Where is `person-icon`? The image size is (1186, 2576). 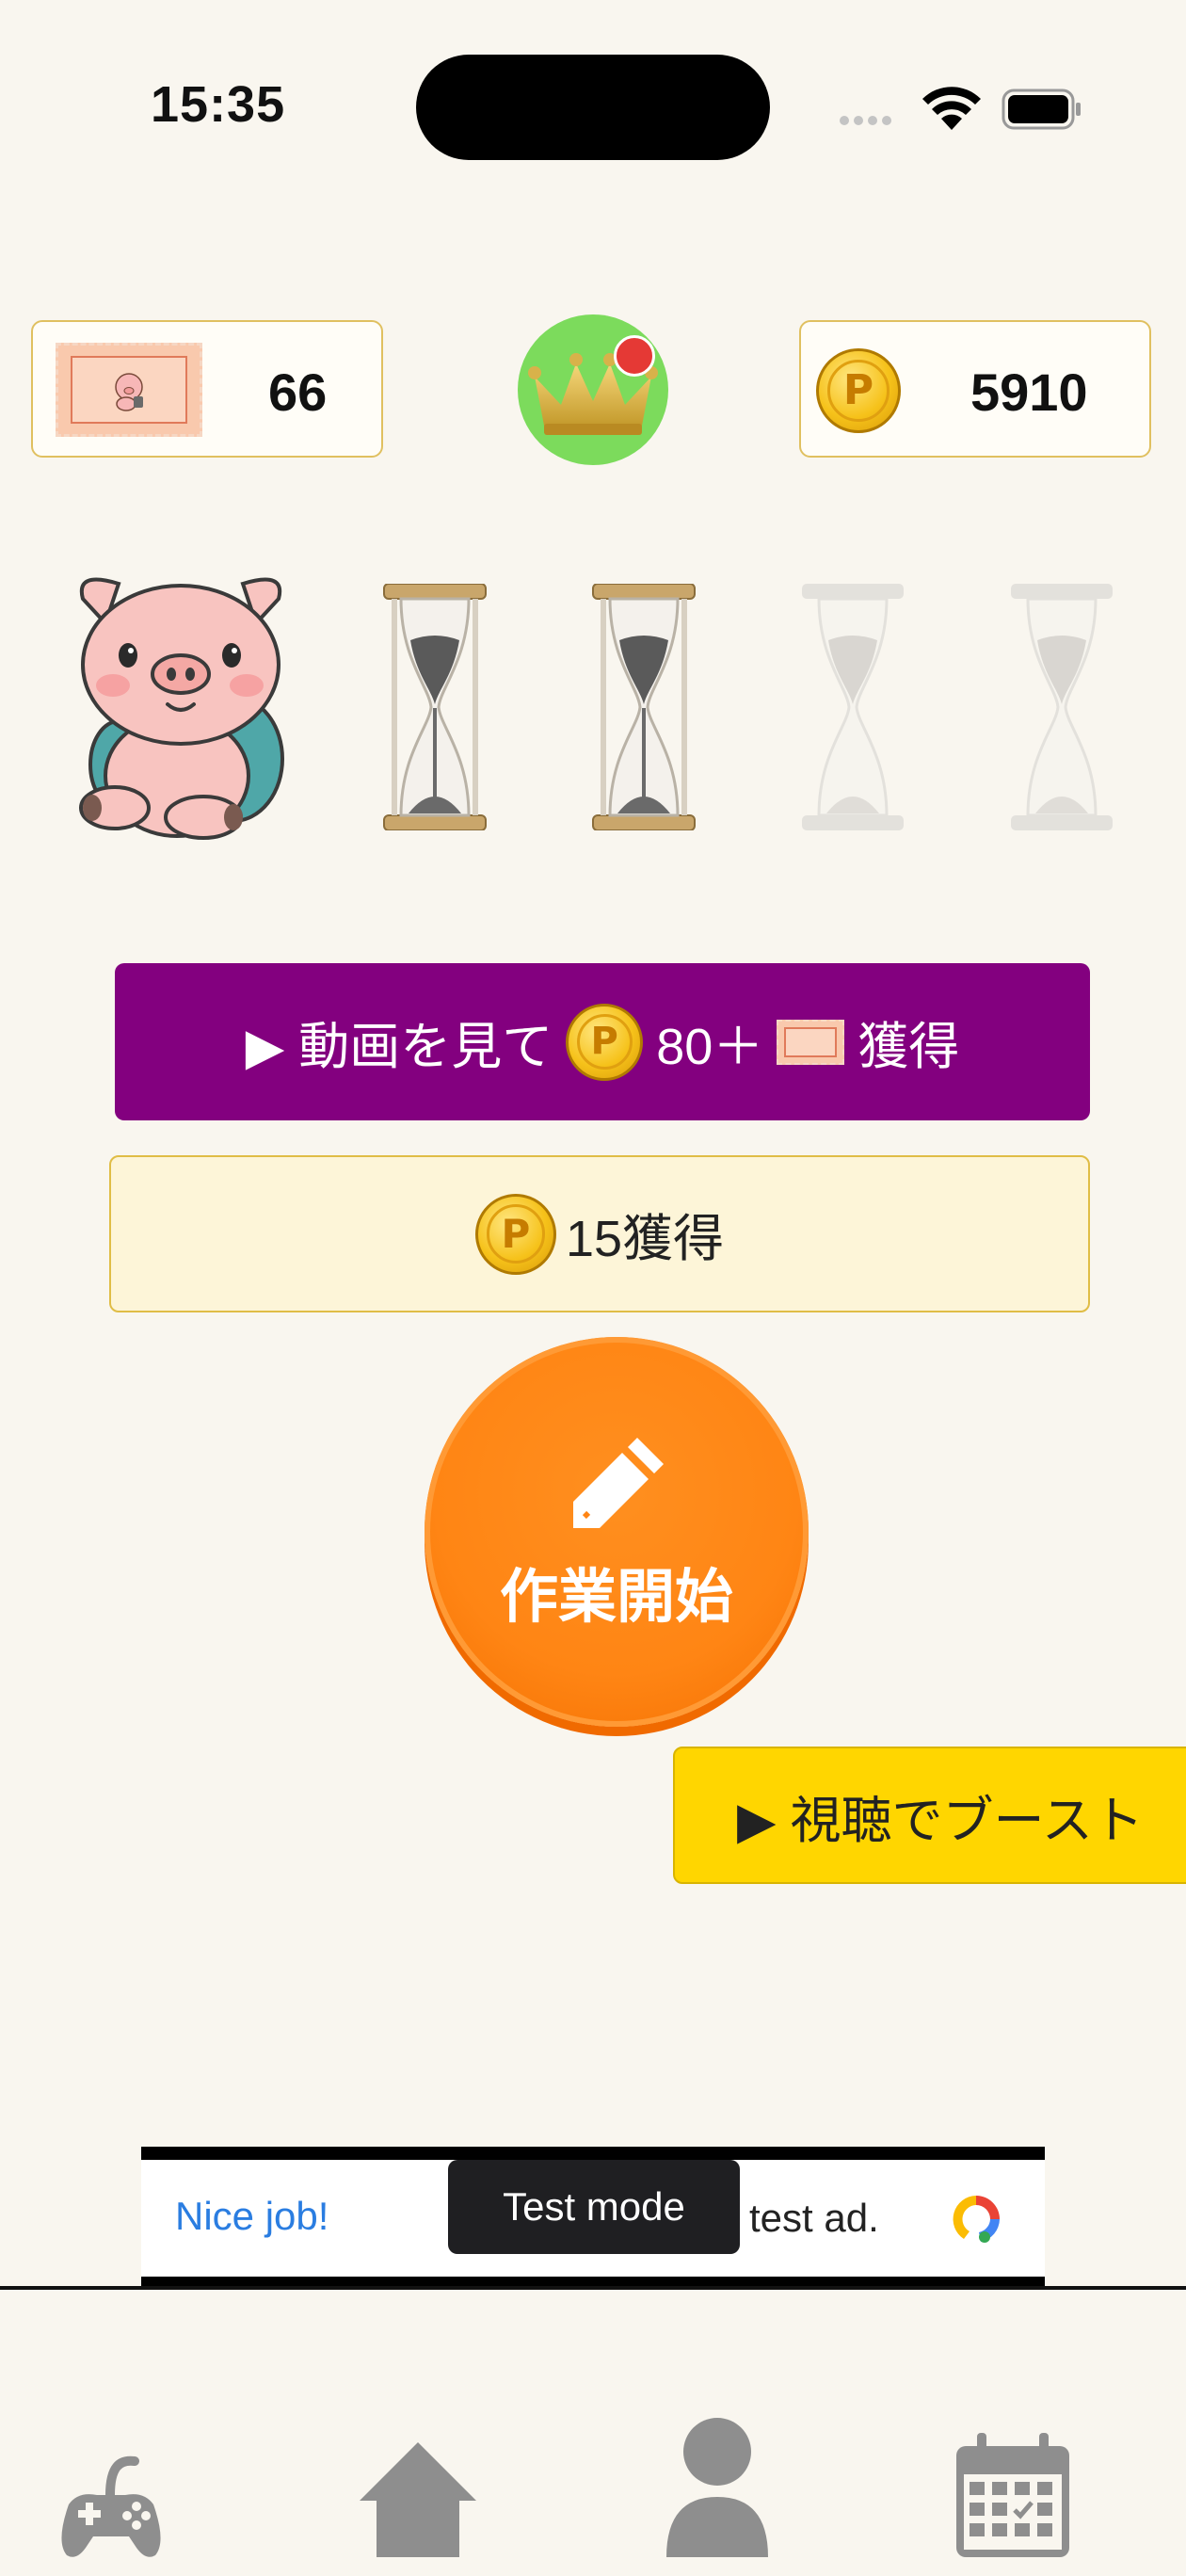
person-icon is located at coordinates (717, 2487).